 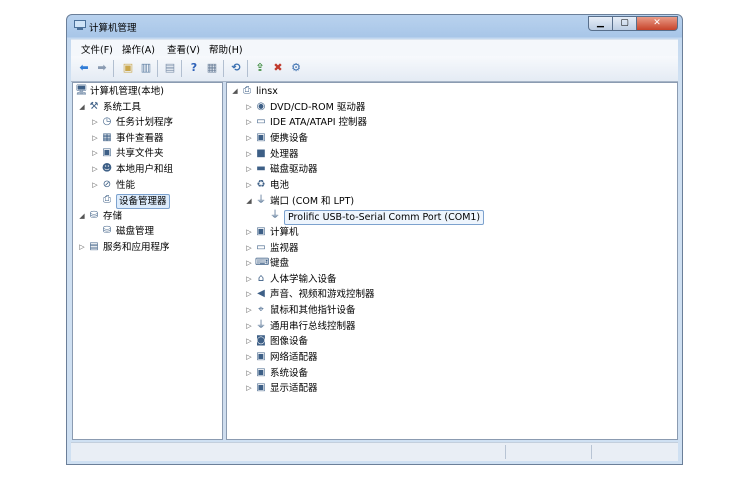 I want to click on tree-node: ▷ ☻ 本地用户和组, so click(x=147, y=169).